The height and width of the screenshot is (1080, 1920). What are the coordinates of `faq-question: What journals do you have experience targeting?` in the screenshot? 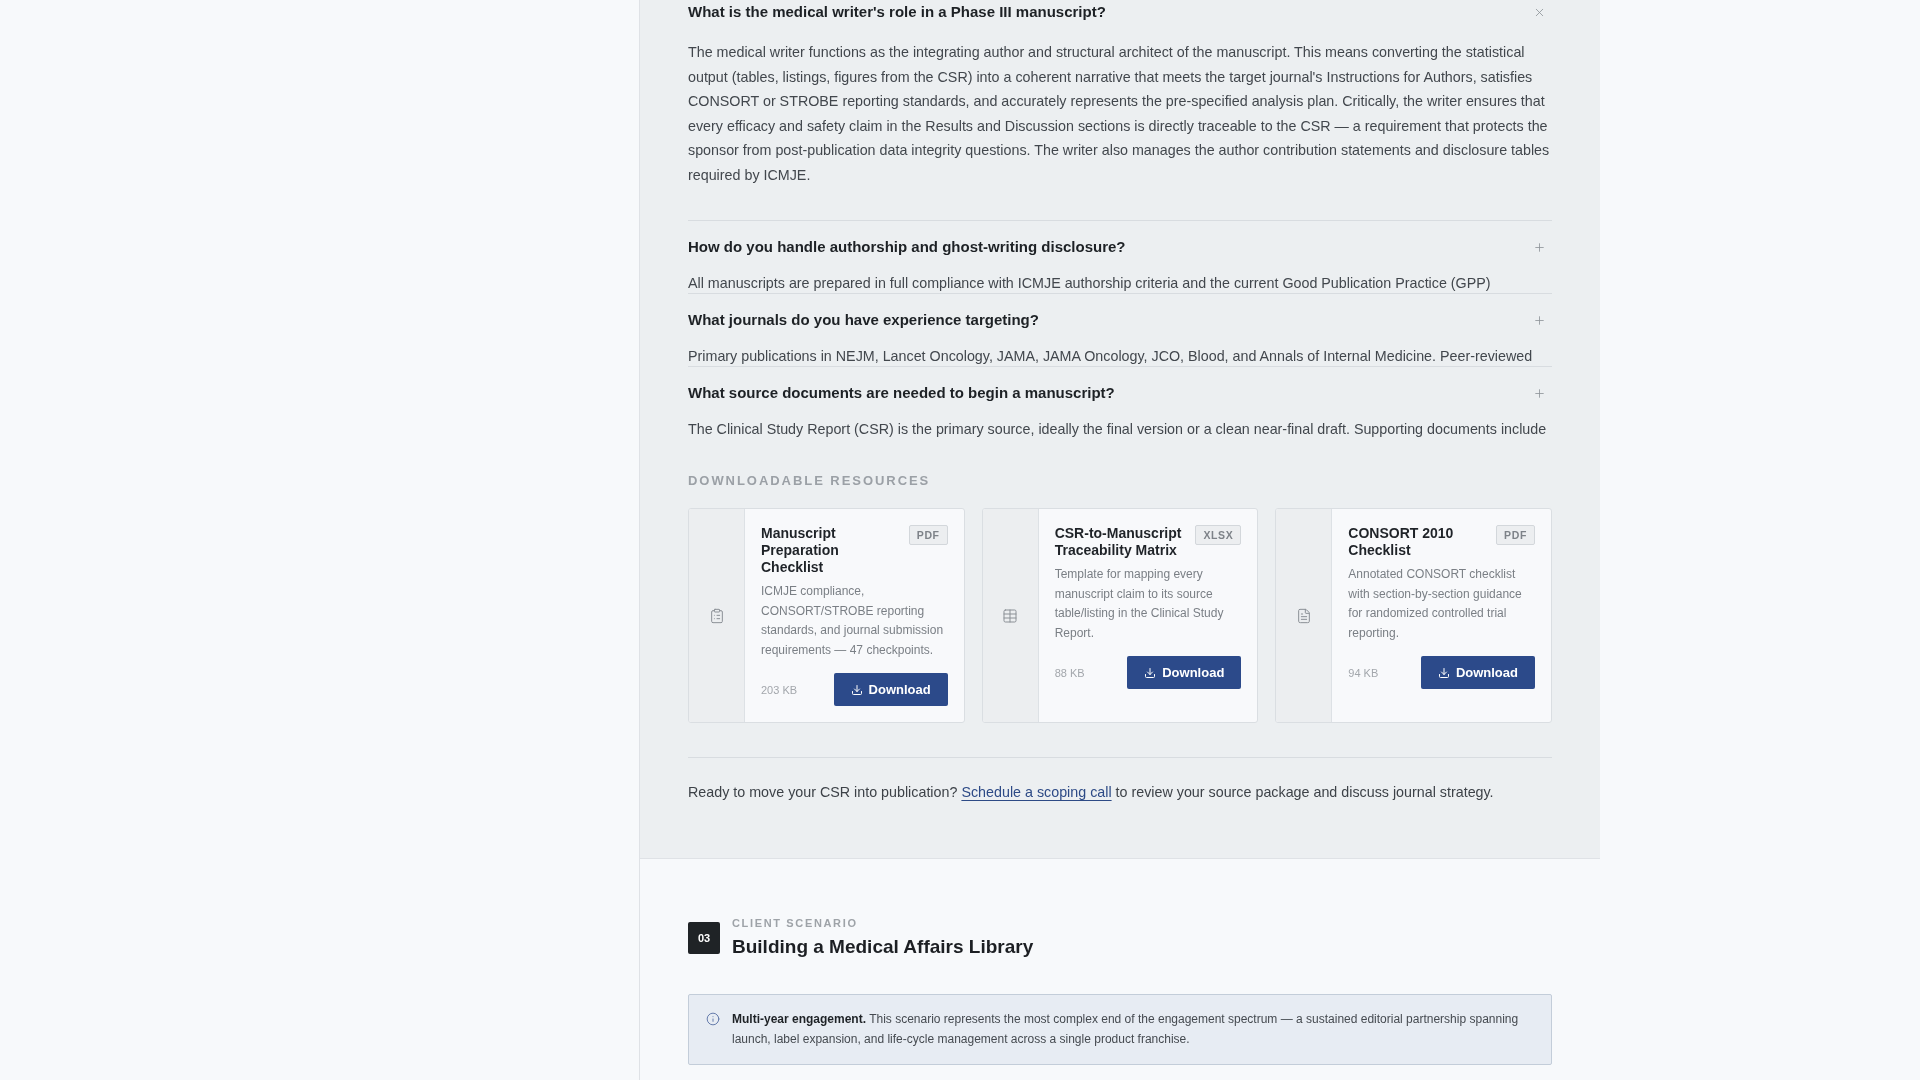 It's located at (1120, 320).